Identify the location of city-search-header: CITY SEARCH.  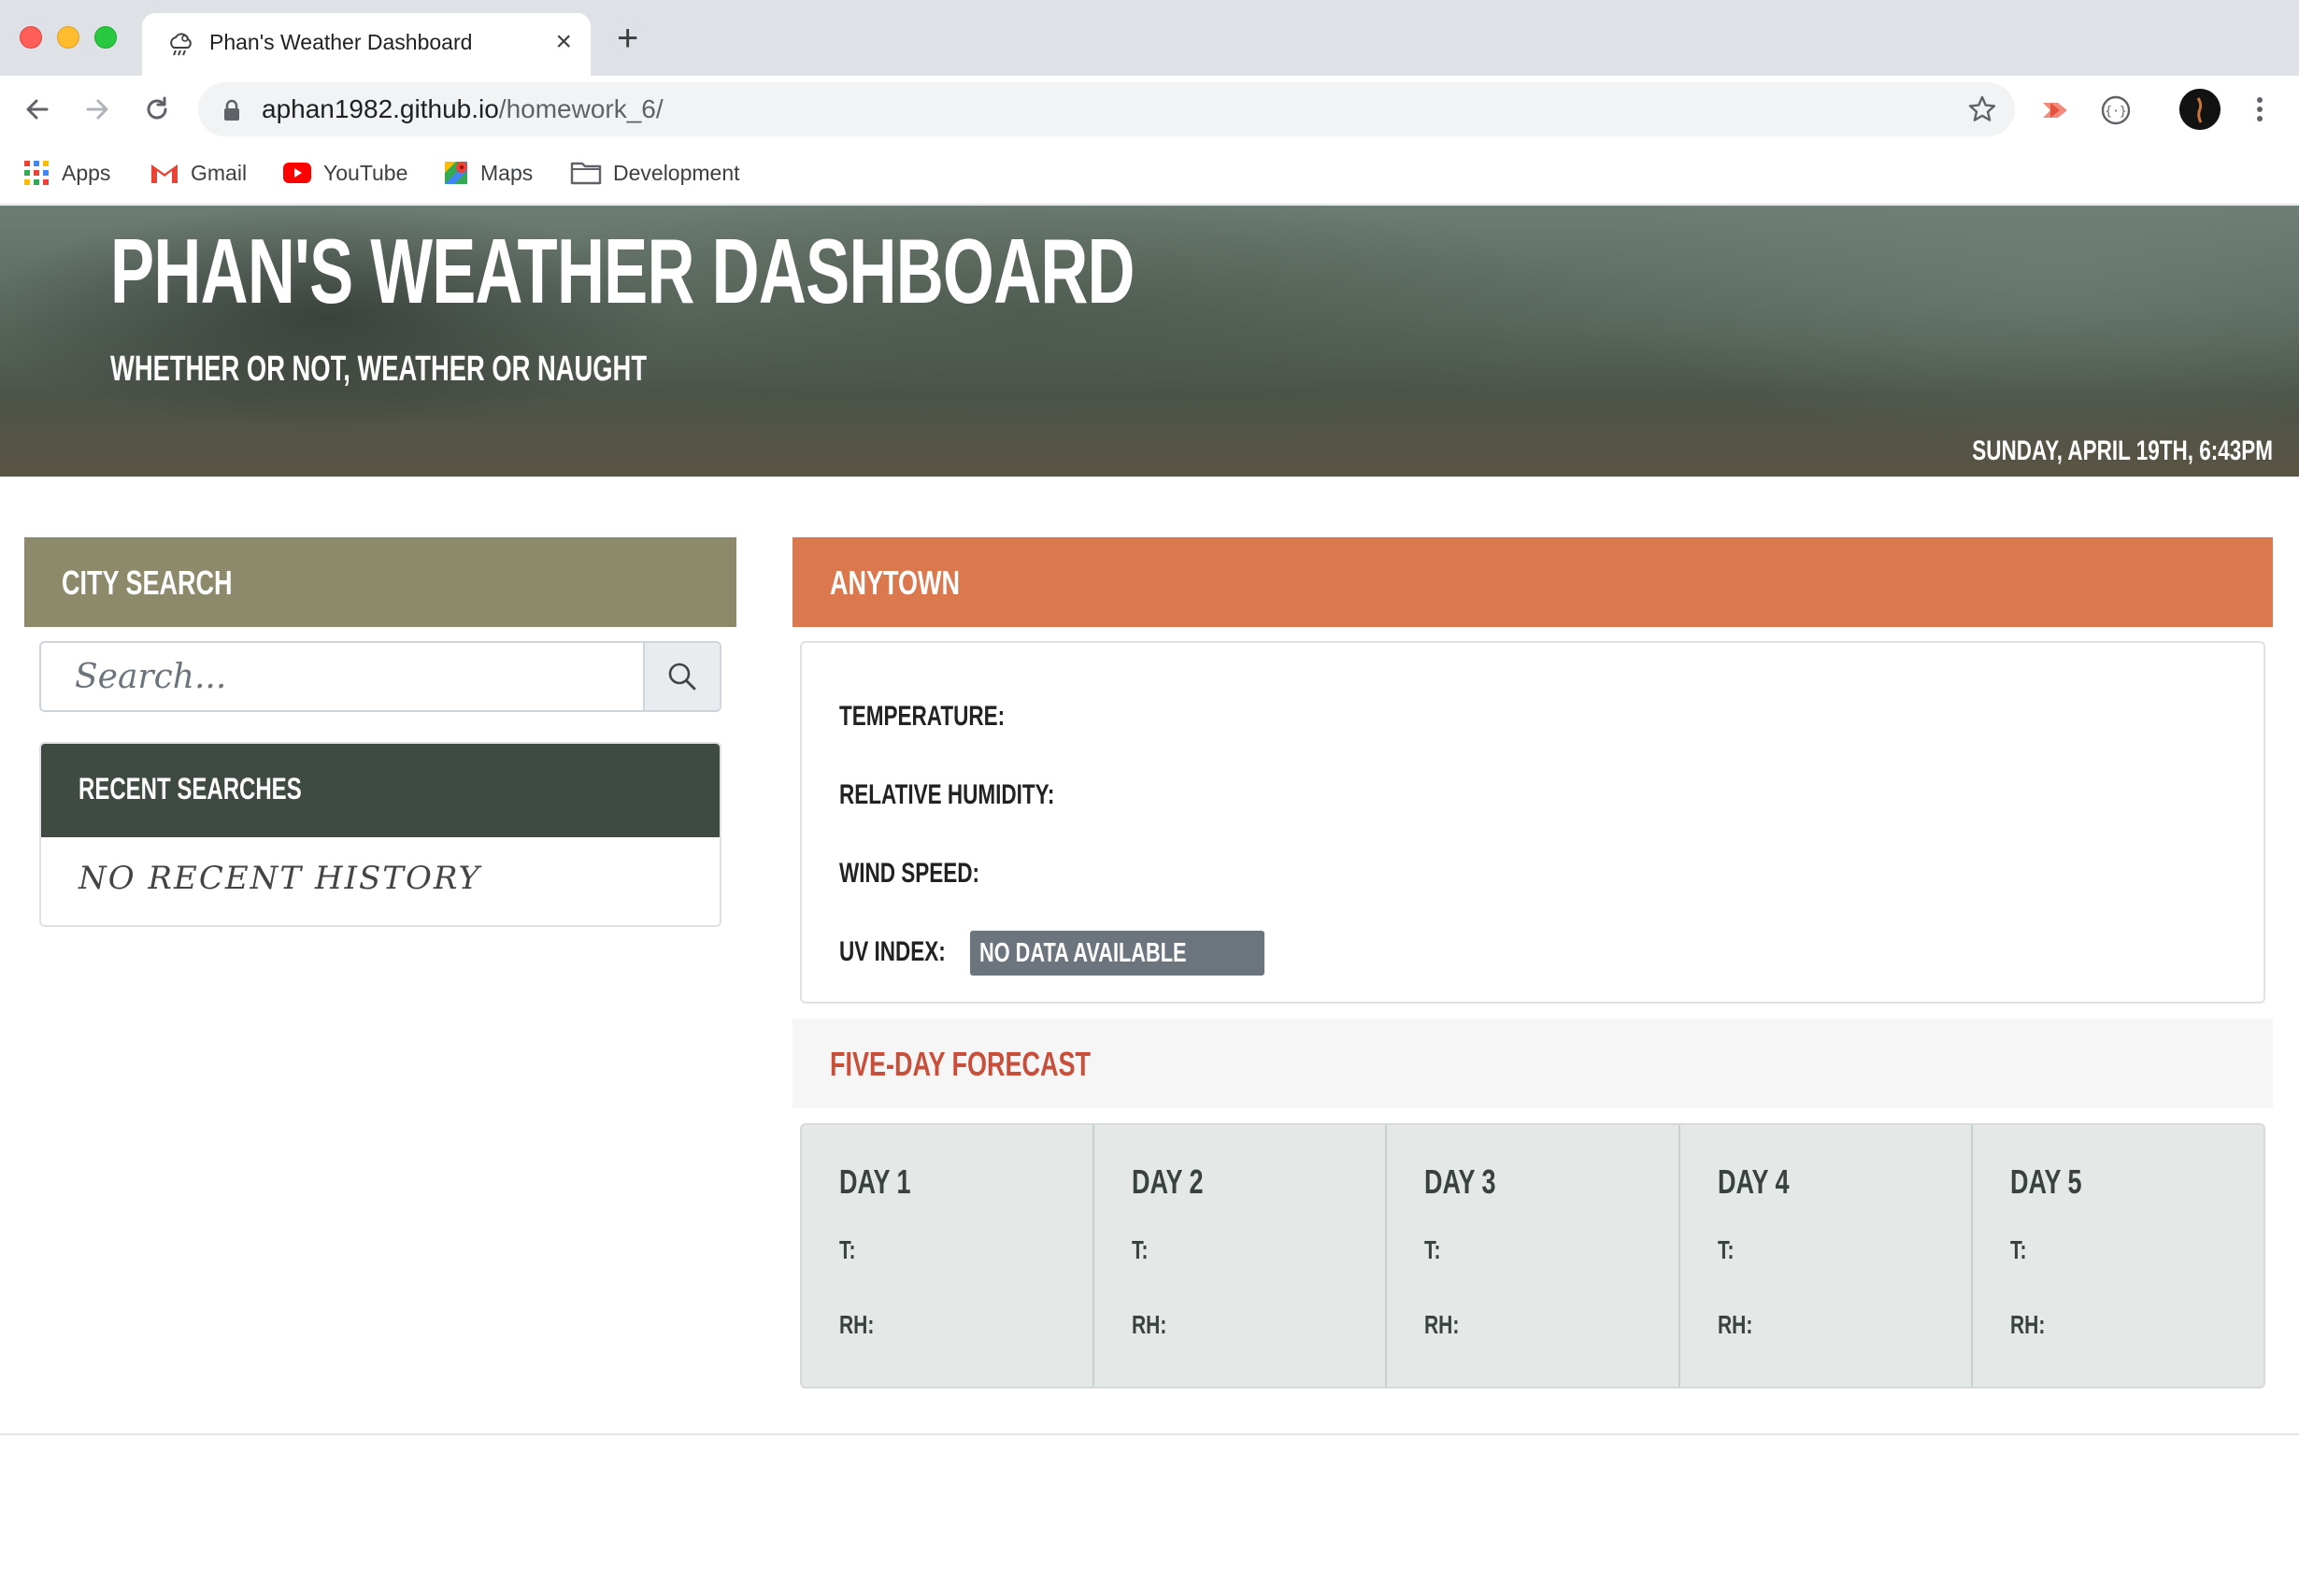
(380, 582).